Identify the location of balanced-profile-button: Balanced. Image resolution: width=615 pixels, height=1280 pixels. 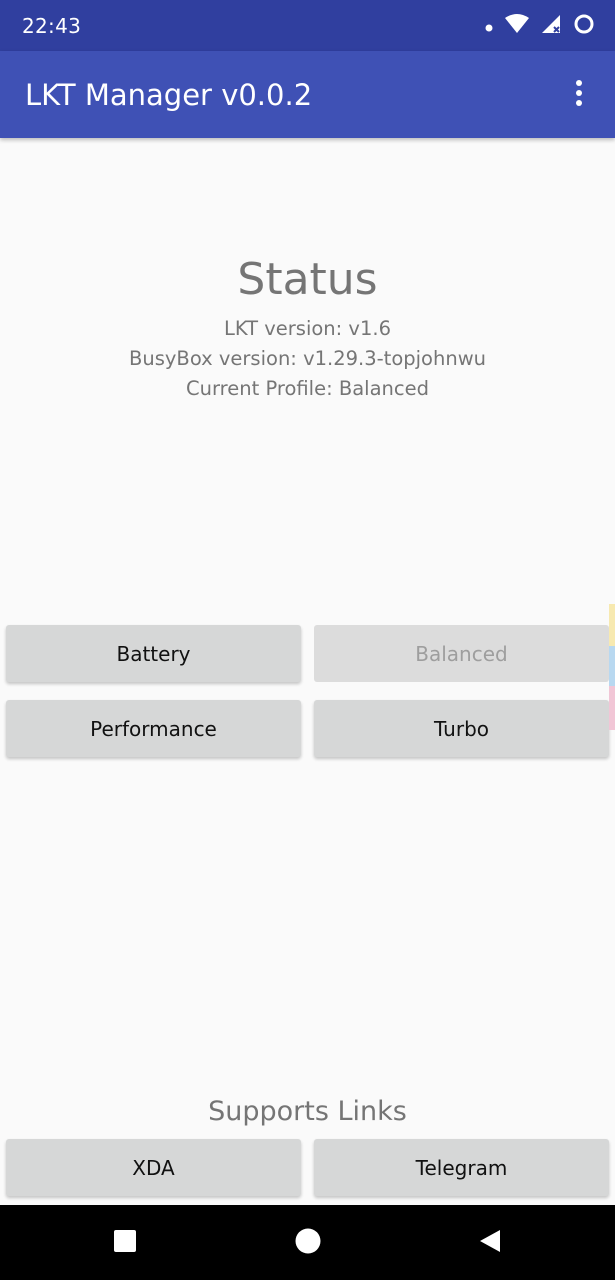
(461, 653).